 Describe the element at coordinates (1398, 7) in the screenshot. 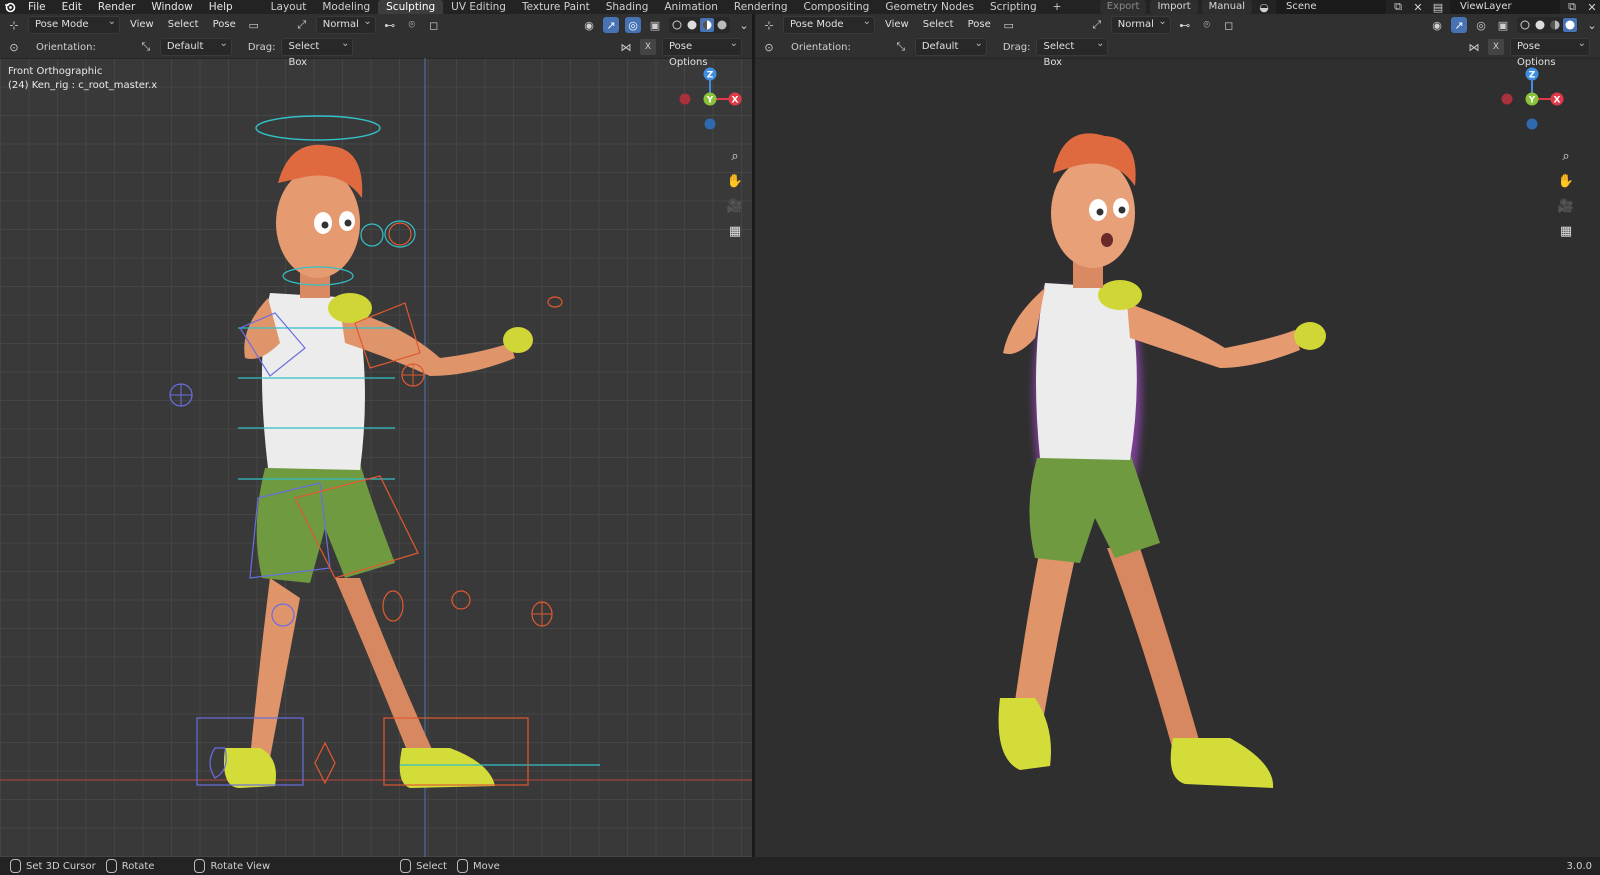

I see `new-scene-icon: ⧉` at that location.